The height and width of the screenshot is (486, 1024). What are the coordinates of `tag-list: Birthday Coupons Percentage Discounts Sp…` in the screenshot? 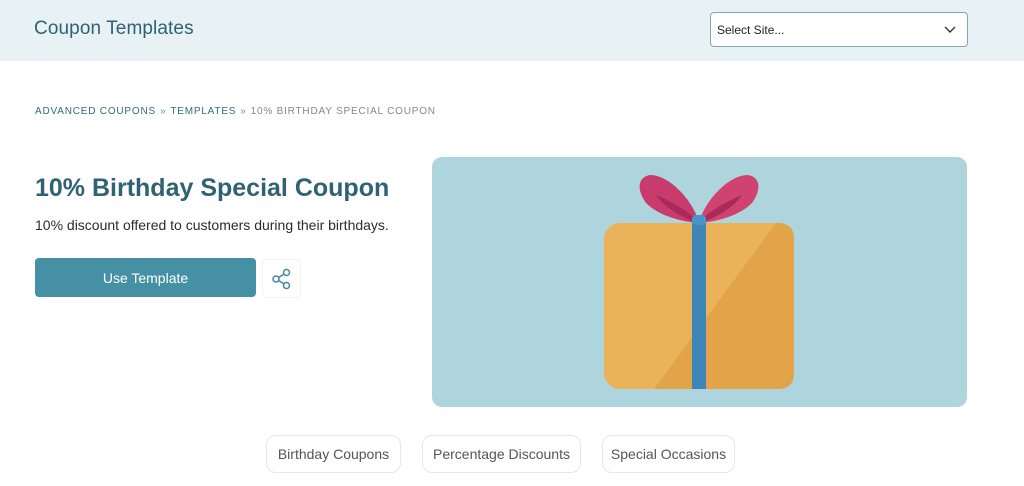 It's located at (512, 454).